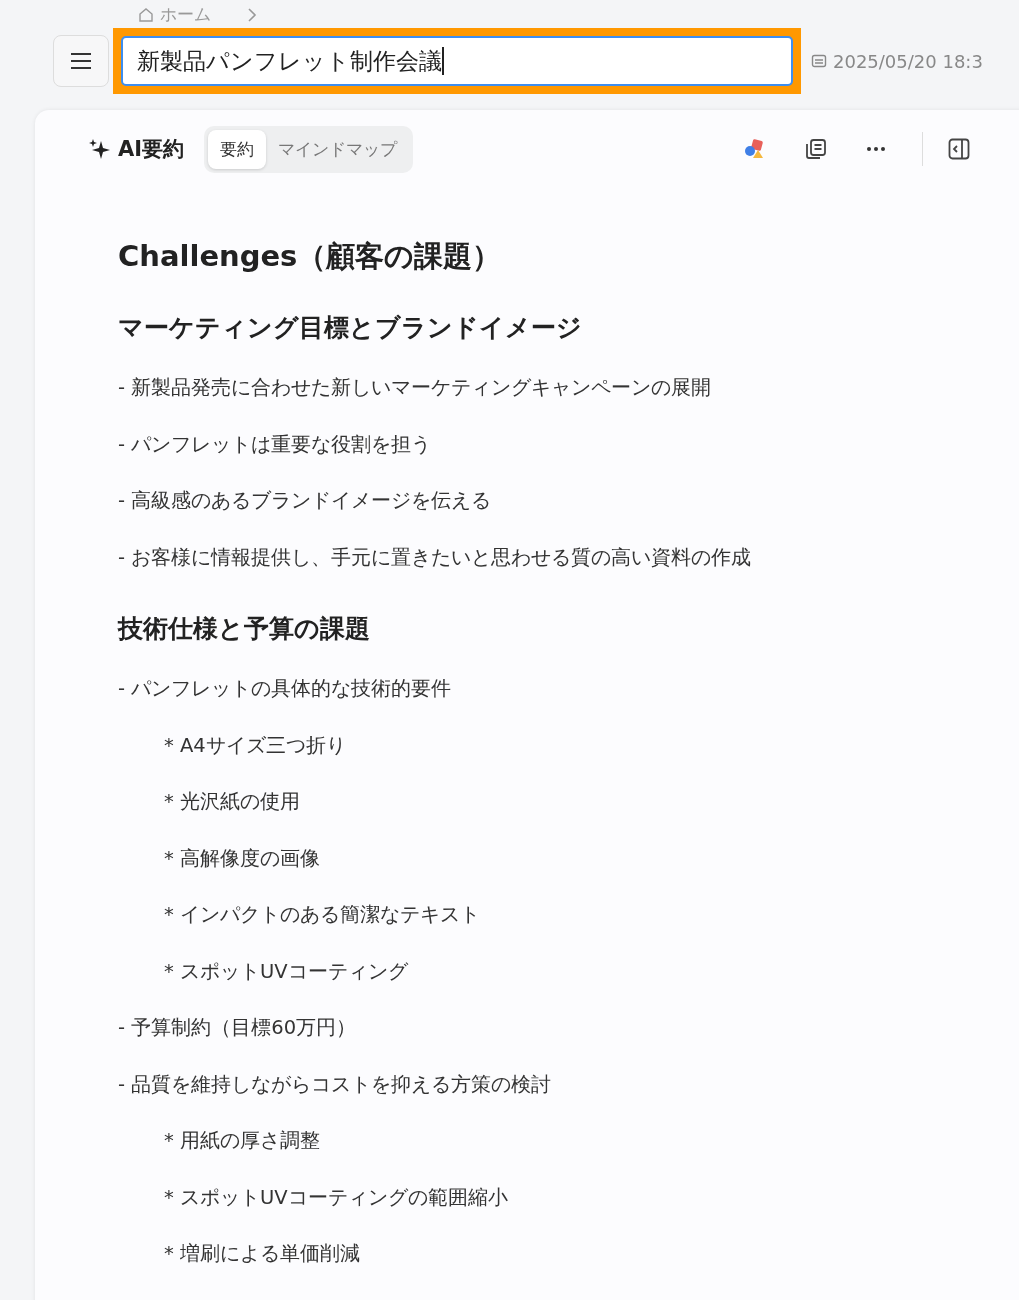 The height and width of the screenshot is (1300, 1019). What do you see at coordinates (305, 501) in the screenshot?
I see `bullet-text: - 高級感のあるブランドイメージを伝える` at bounding box center [305, 501].